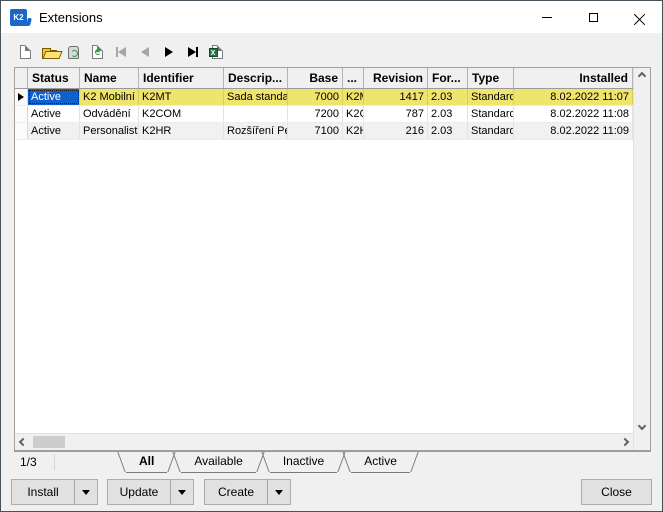  I want to click on new-document-icon-shape, so click(25, 52).